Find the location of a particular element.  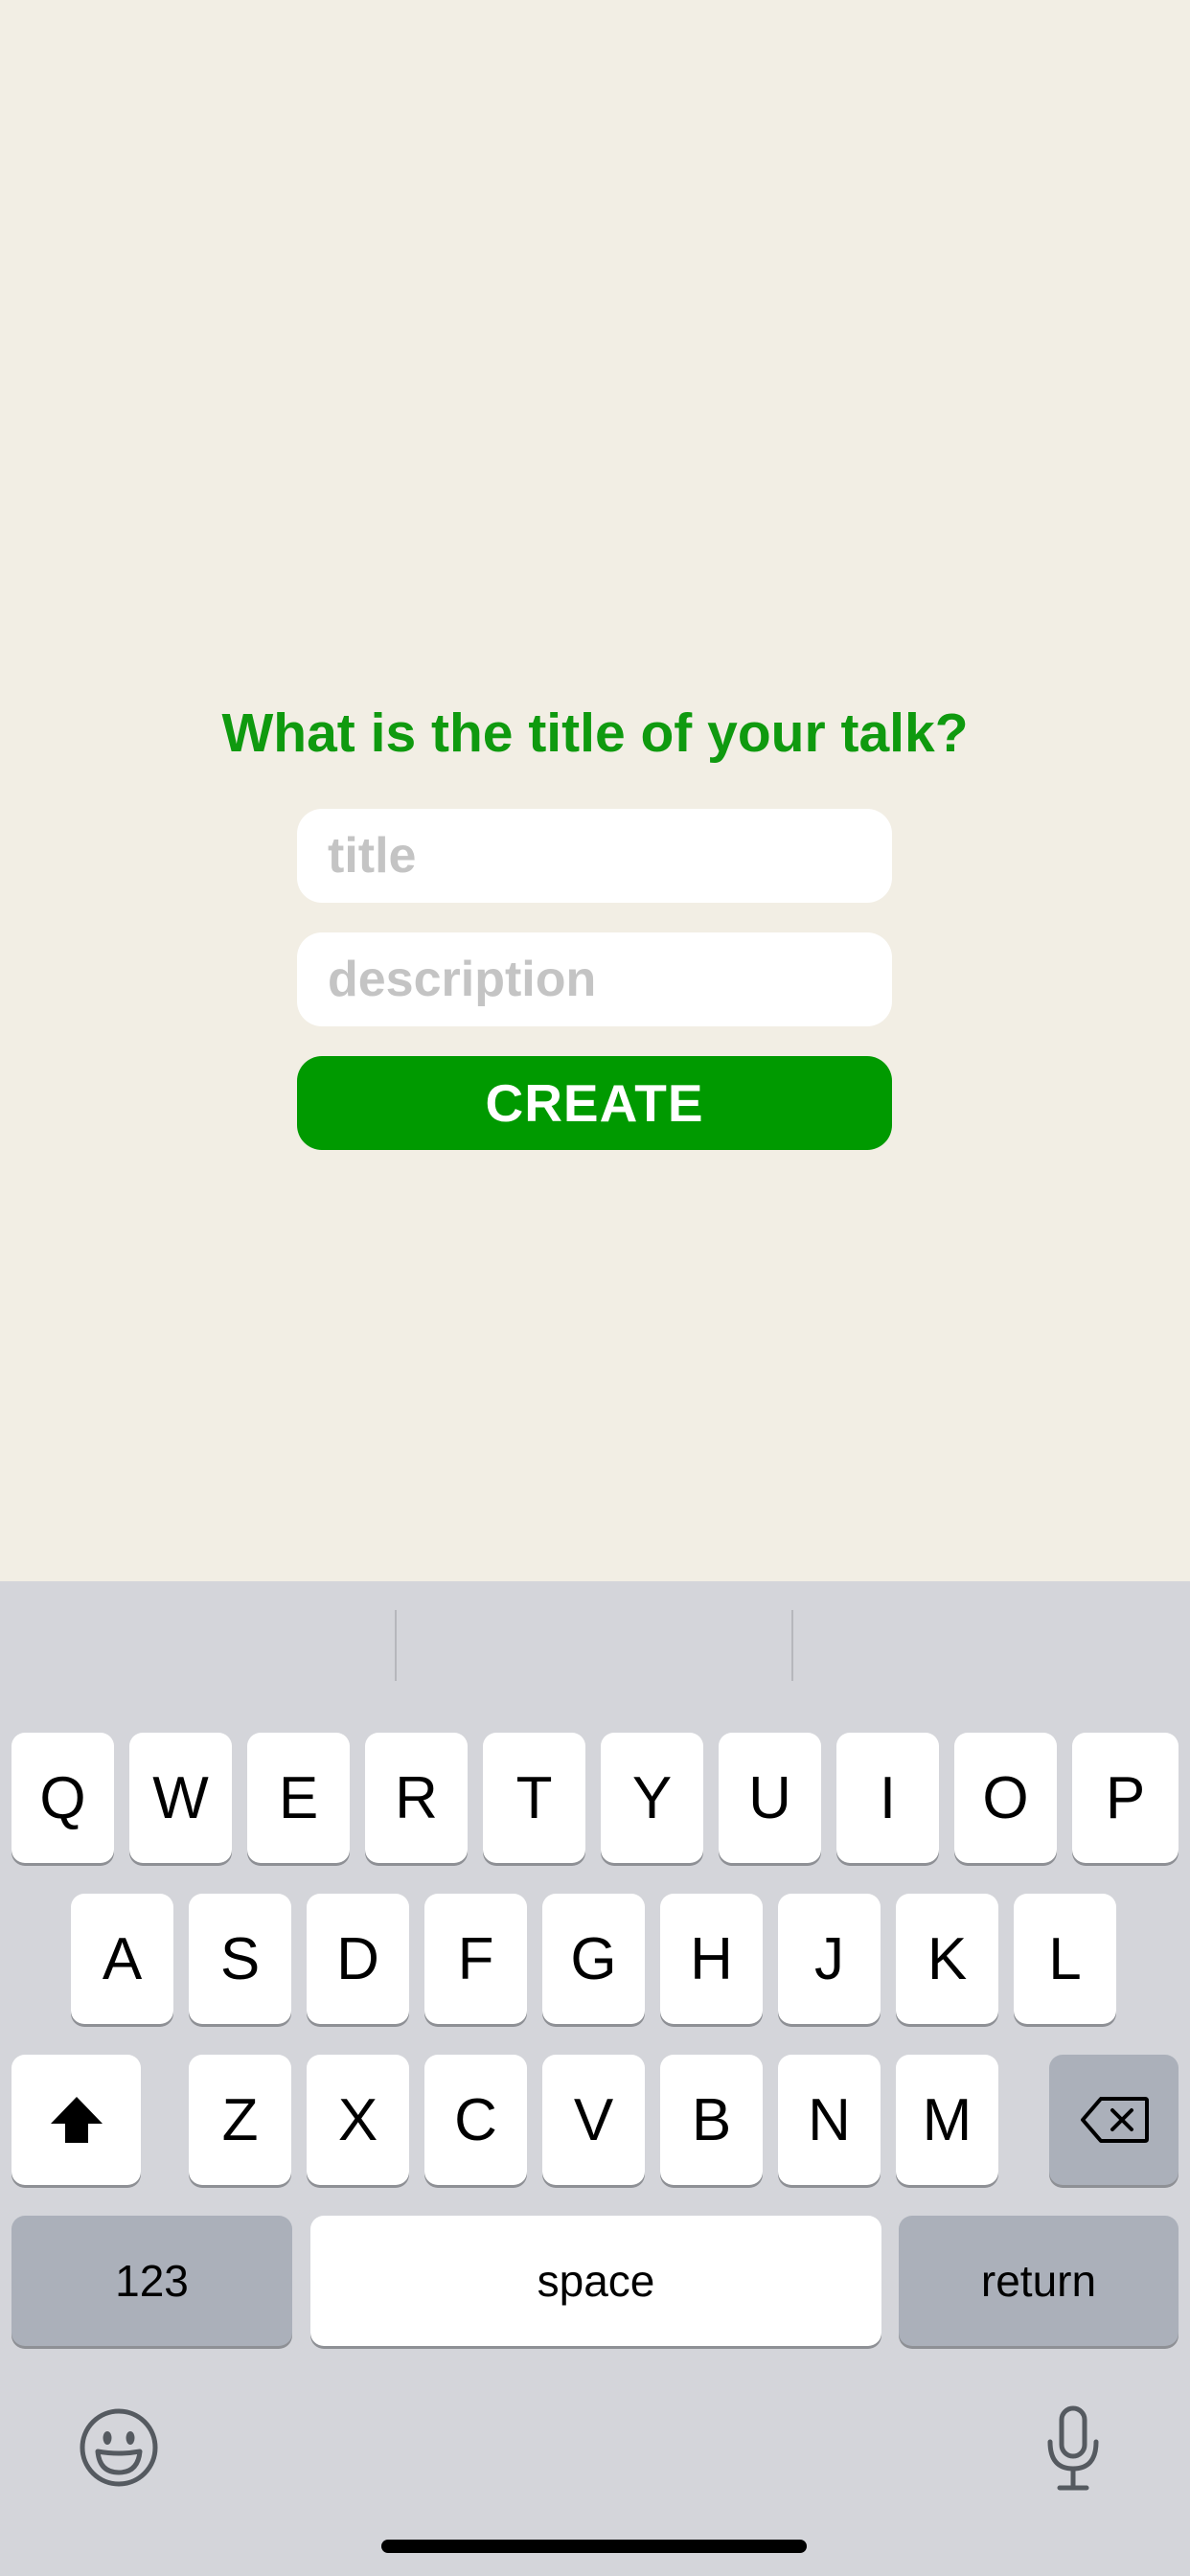

emoji-button is located at coordinates (119, 2449).